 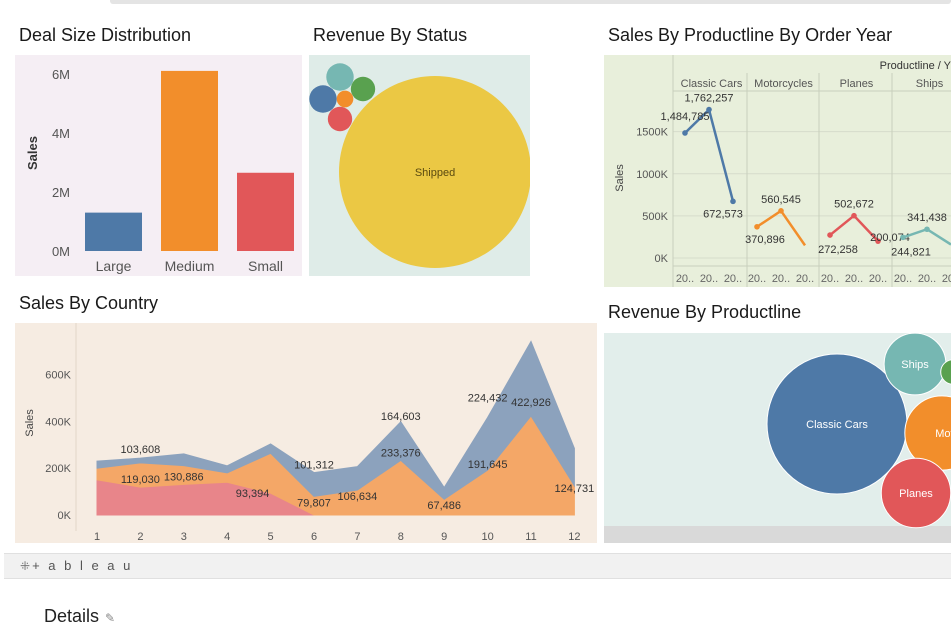 What do you see at coordinates (401, 537) in the screenshot?
I see `x-tick-label: 8` at bounding box center [401, 537].